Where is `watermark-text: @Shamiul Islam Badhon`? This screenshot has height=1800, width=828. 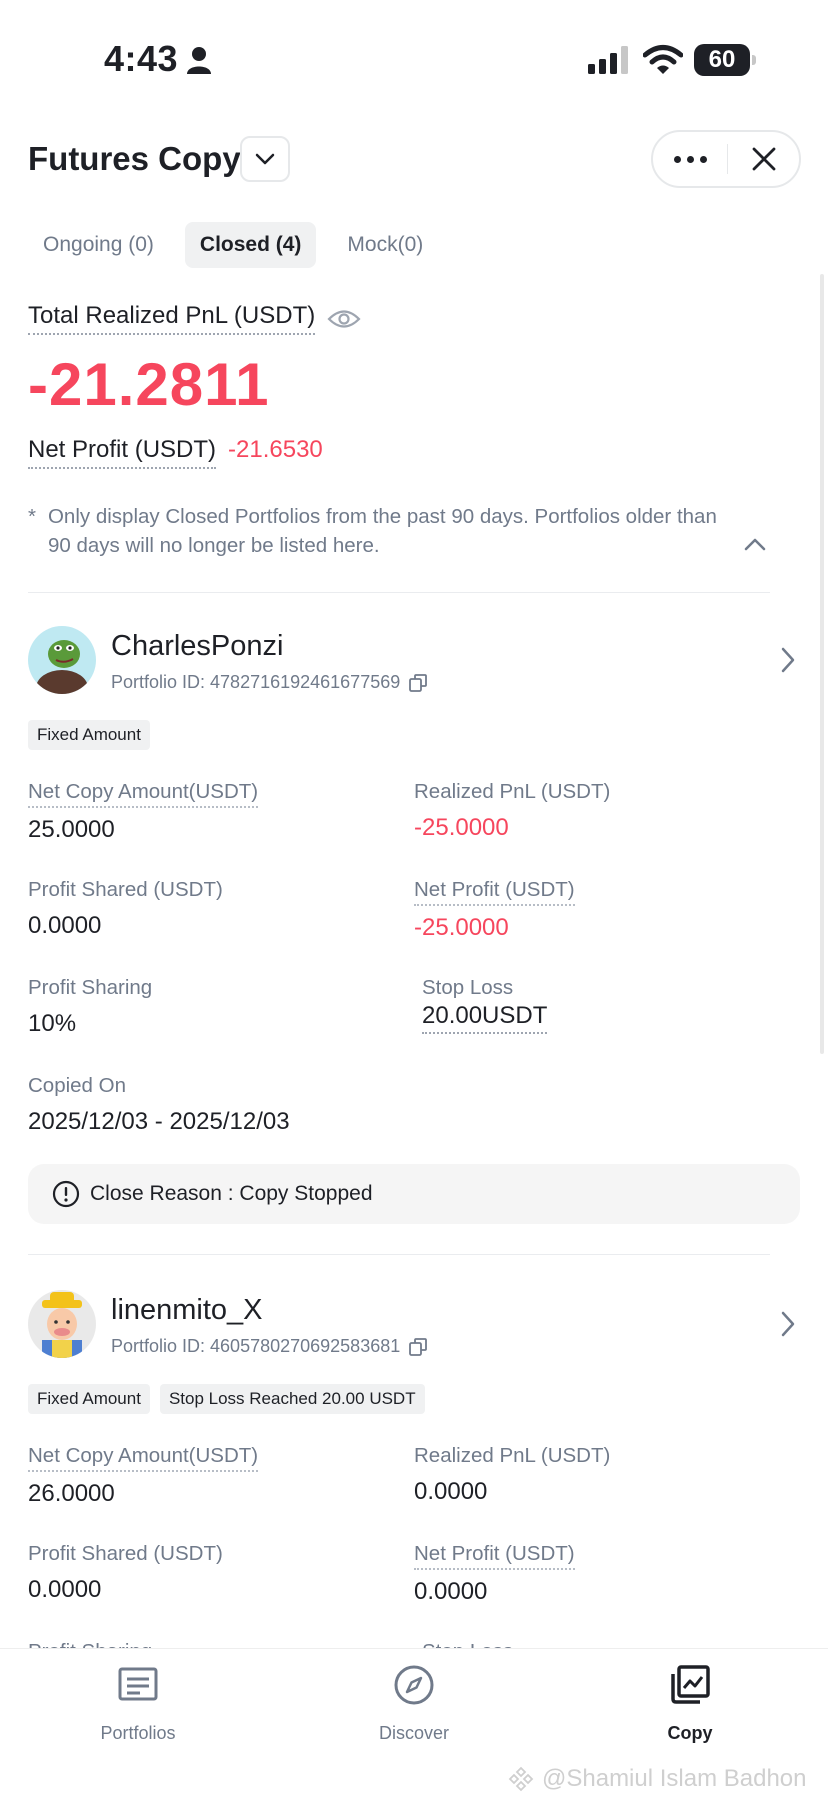 watermark-text: @Shamiul Islam Badhon is located at coordinates (674, 1778).